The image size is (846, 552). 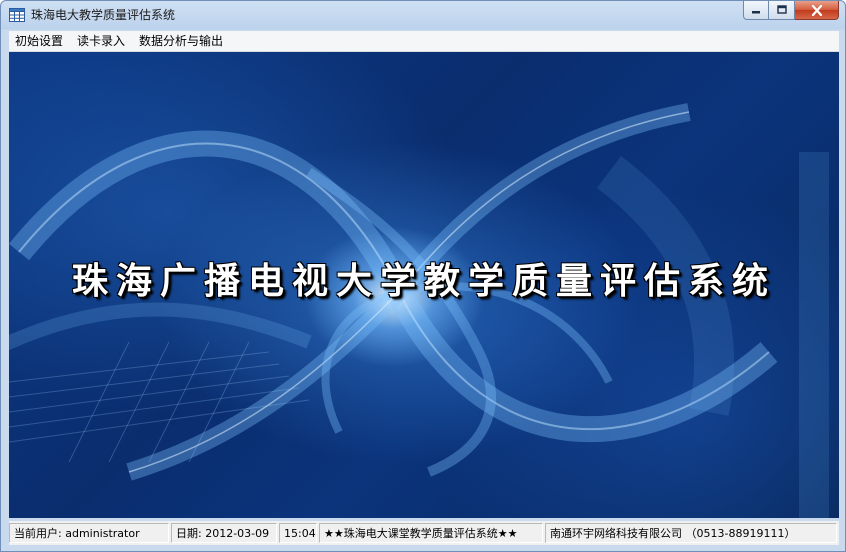 I want to click on status-time: 15:04, so click(x=298, y=533).